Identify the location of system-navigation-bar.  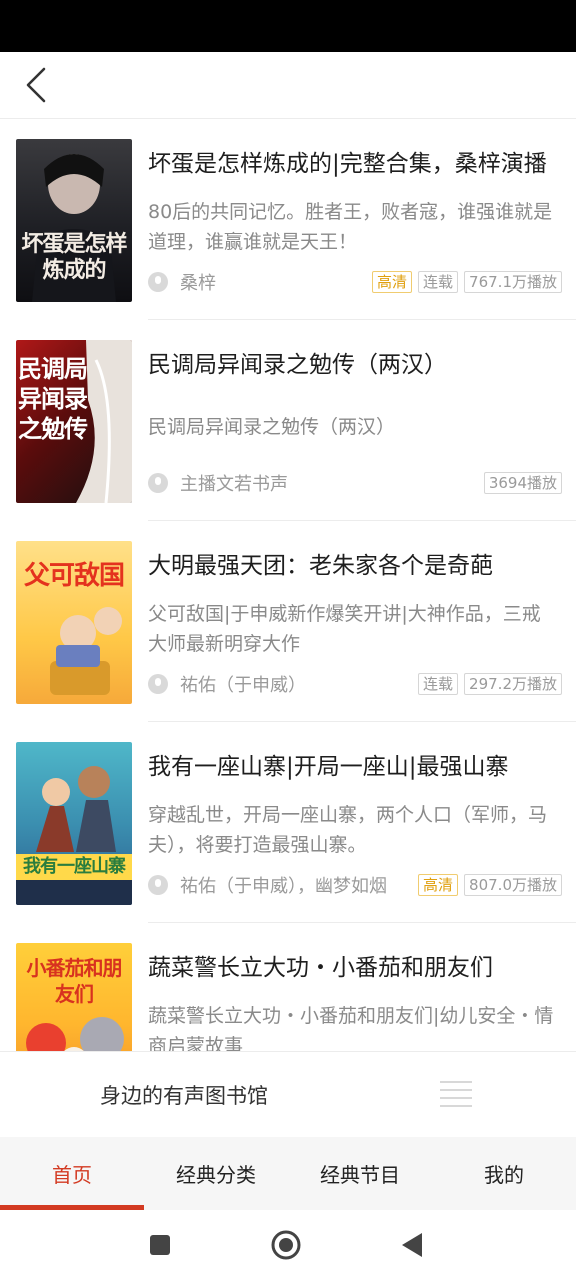
(288, 1245).